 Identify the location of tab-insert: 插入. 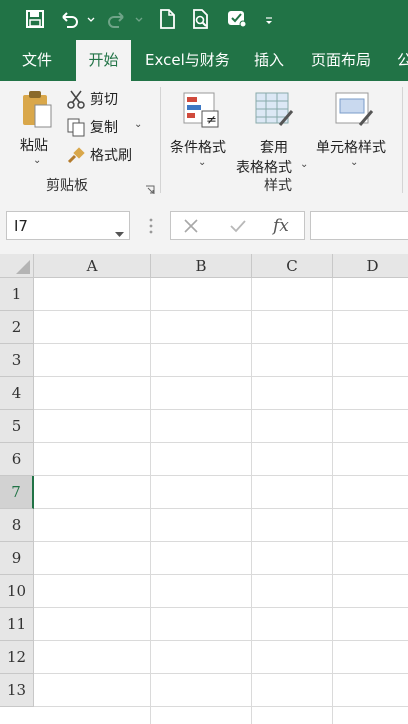
(269, 60).